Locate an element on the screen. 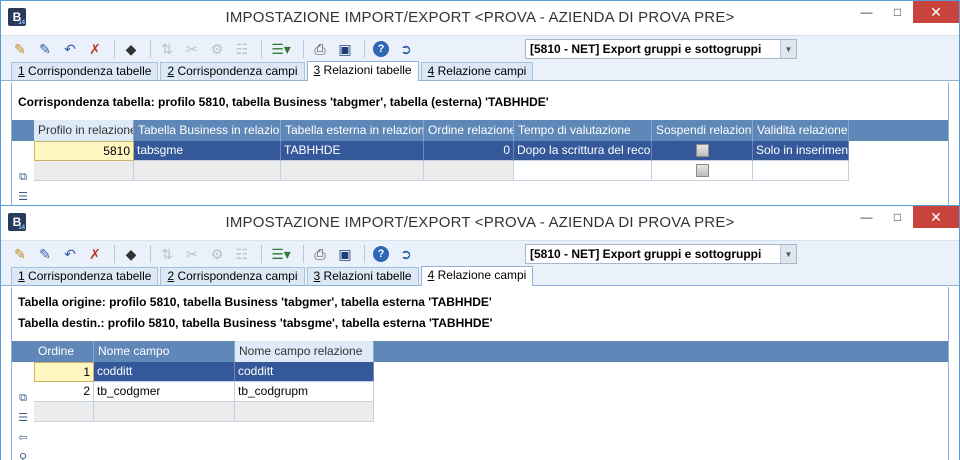 Image resolution: width=960 pixels, height=460 pixels. grid-cell: 5810 is located at coordinates (84, 151).